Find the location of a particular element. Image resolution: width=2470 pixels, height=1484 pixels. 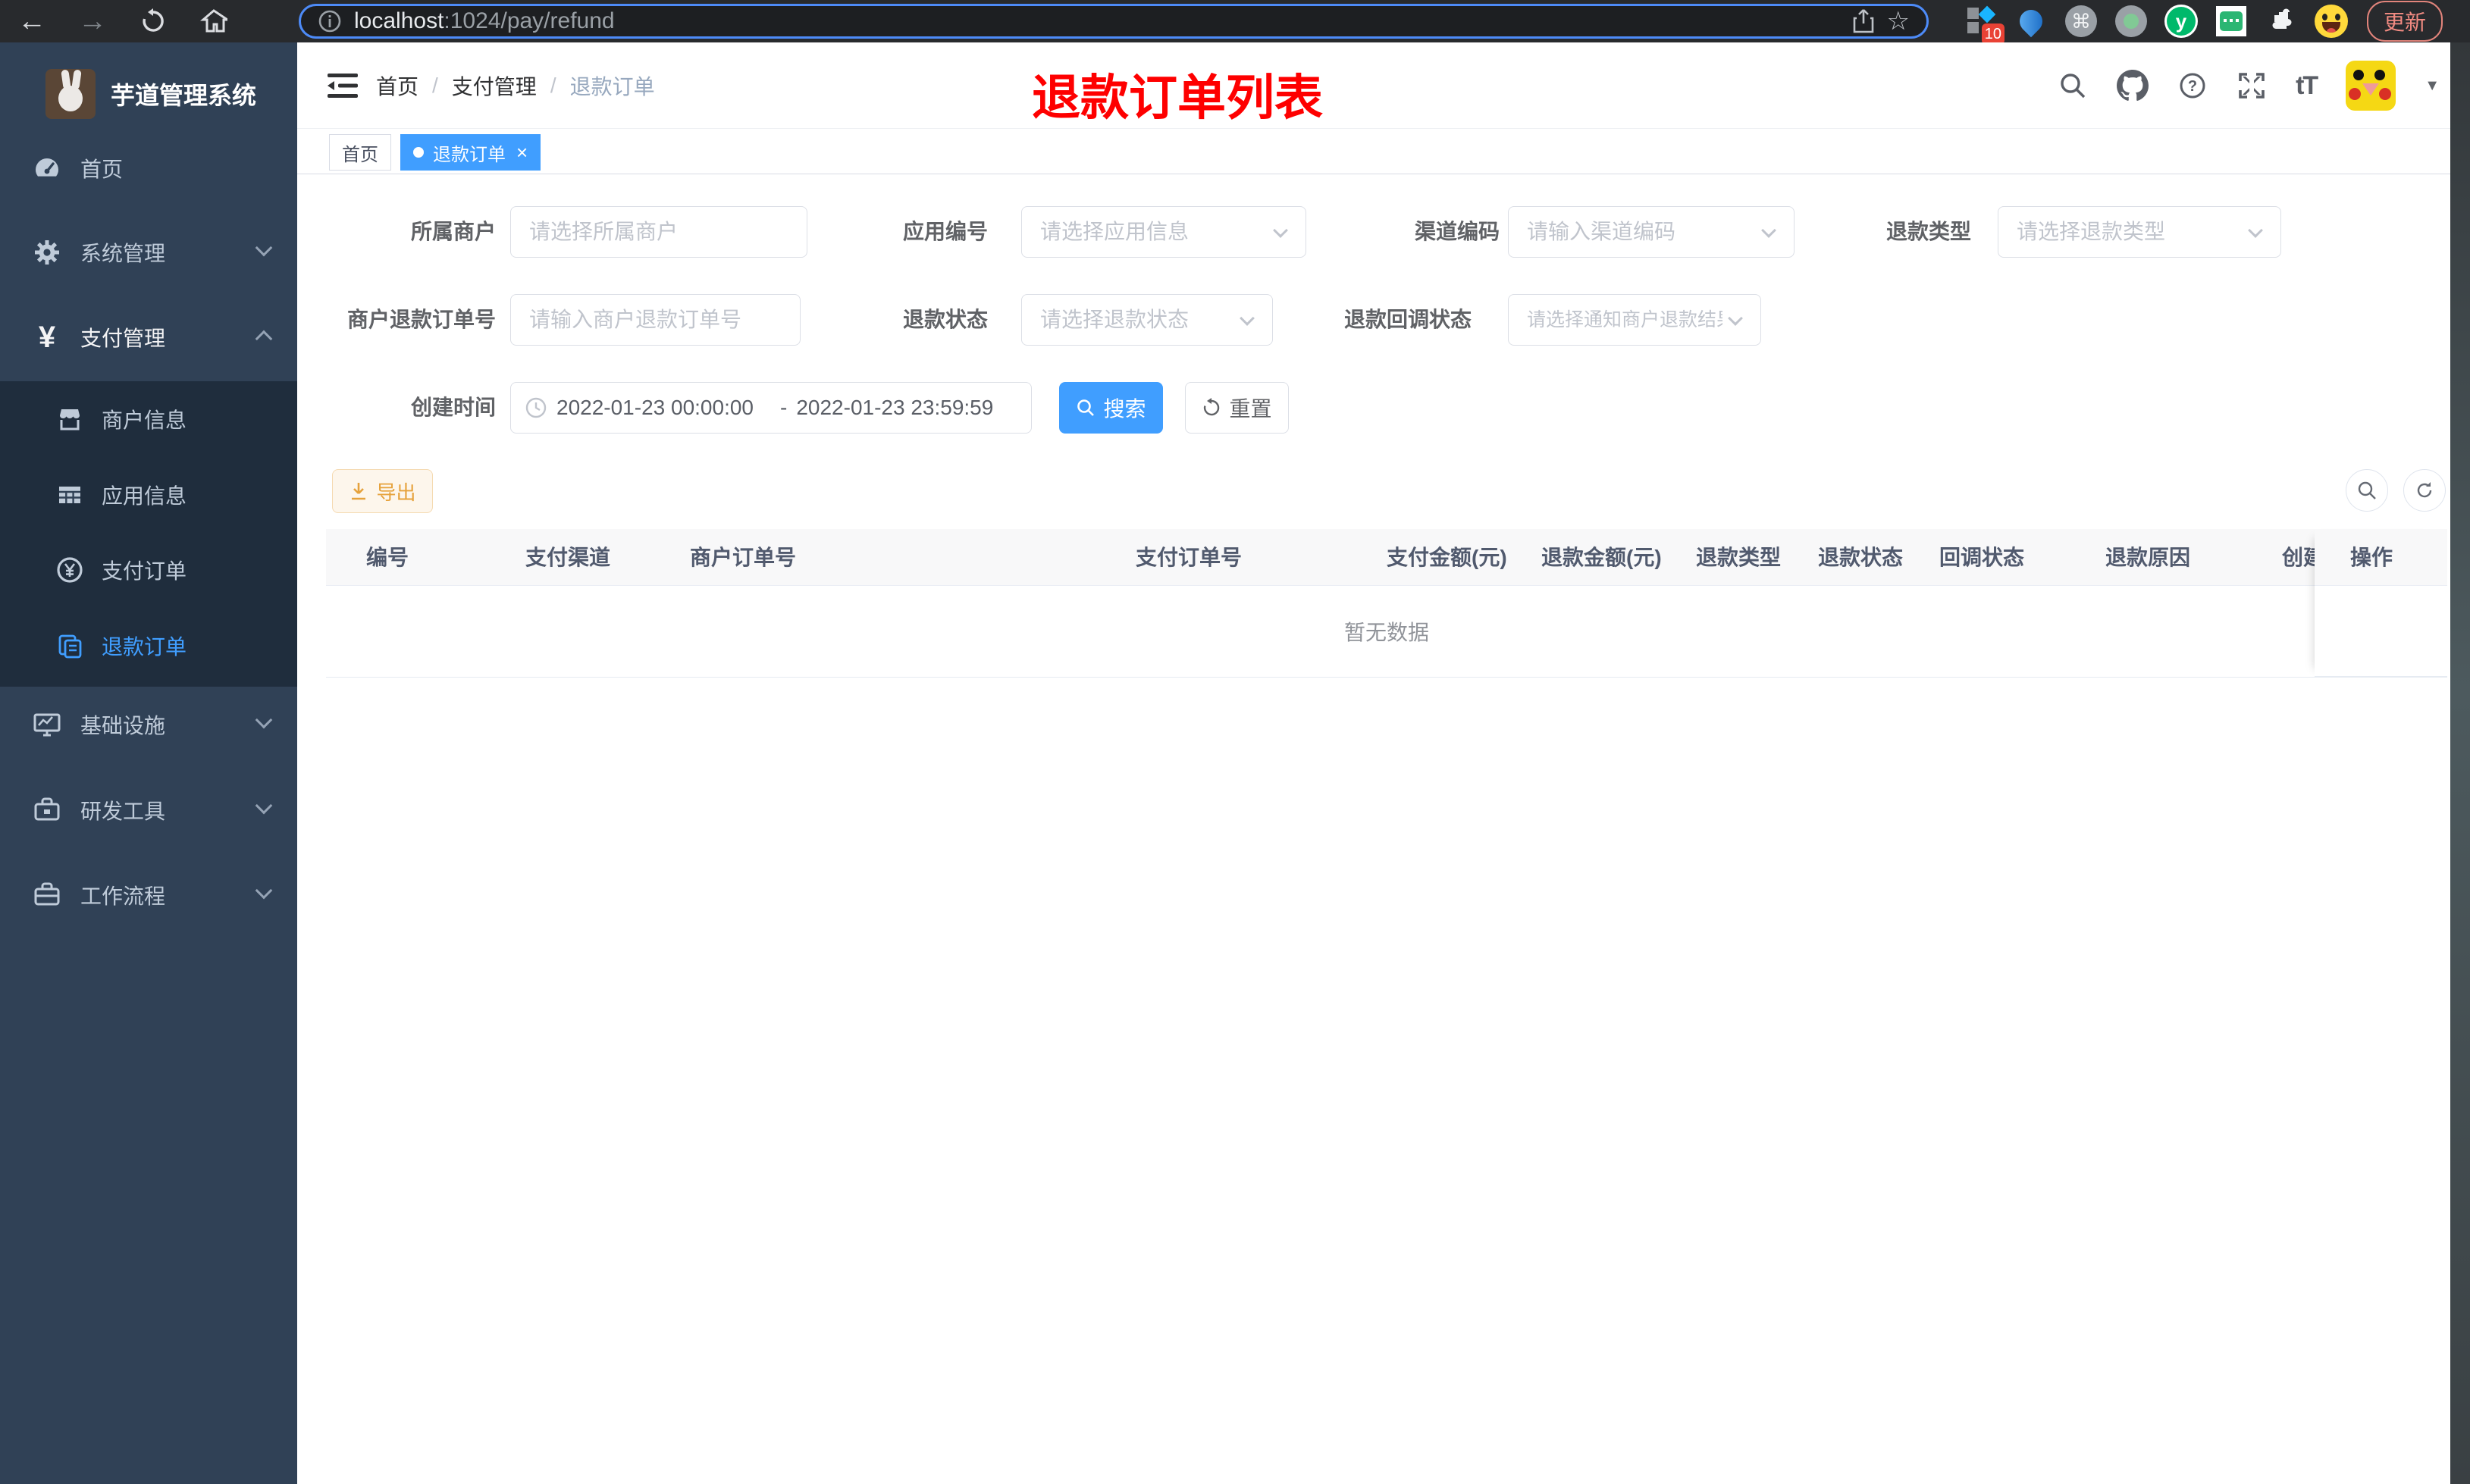

col-pay-order-no: 支付订单号 is located at coordinates (1189, 557).